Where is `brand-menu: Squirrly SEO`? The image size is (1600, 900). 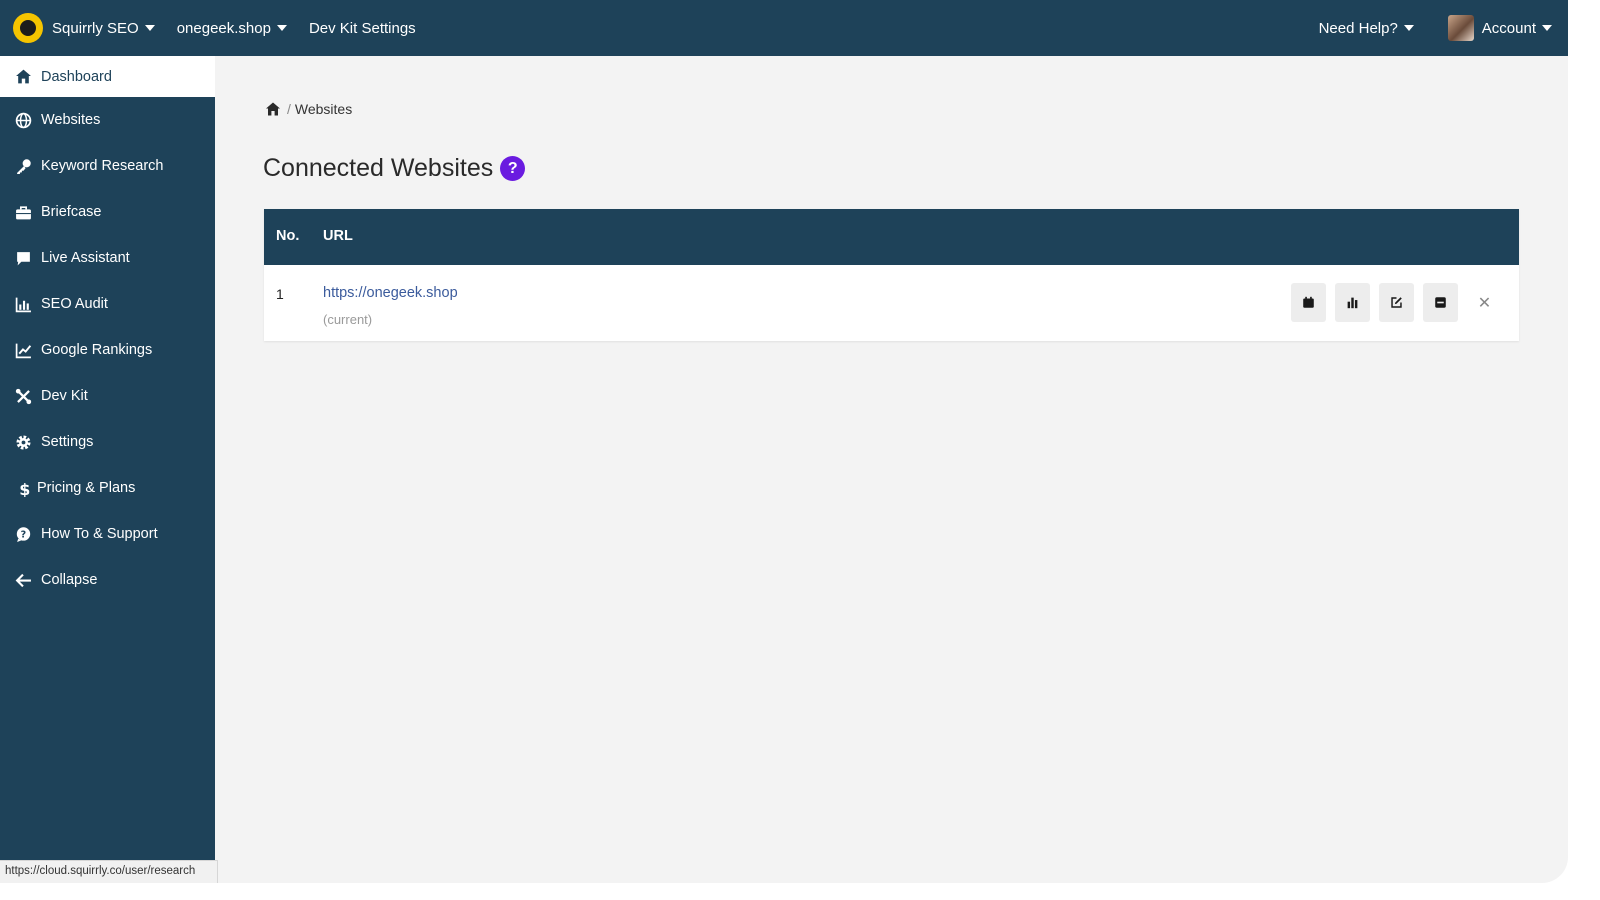
brand-menu: Squirrly SEO is located at coordinates (103, 28).